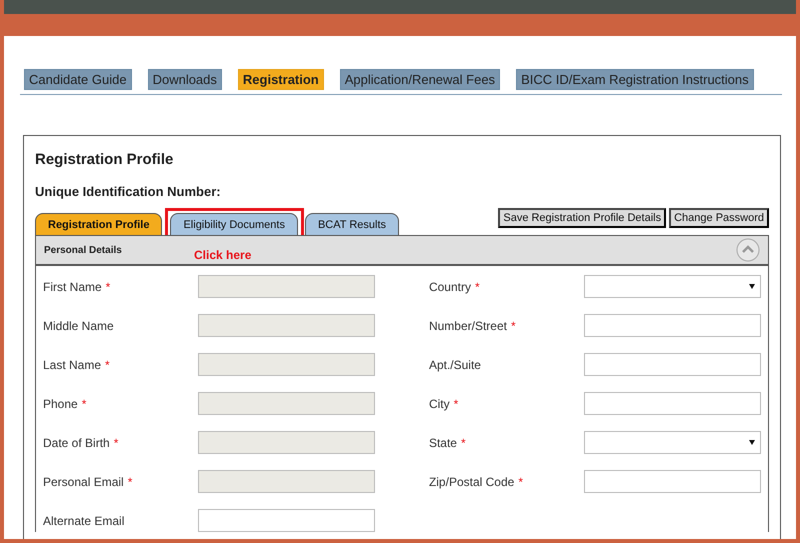 This screenshot has height=543, width=800. I want to click on field-label: Personal Email, so click(83, 481).